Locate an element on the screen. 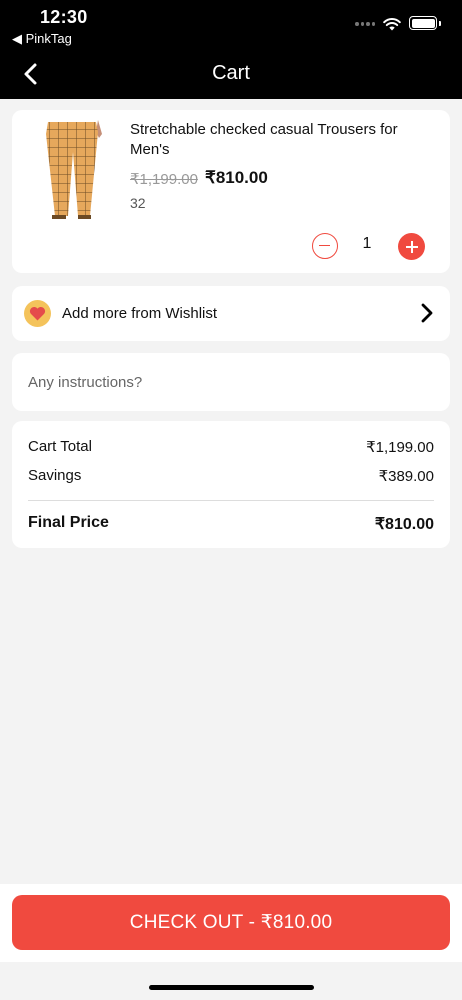  cart-total-row: Cart Total ₹1,199.00 is located at coordinates (231, 447).